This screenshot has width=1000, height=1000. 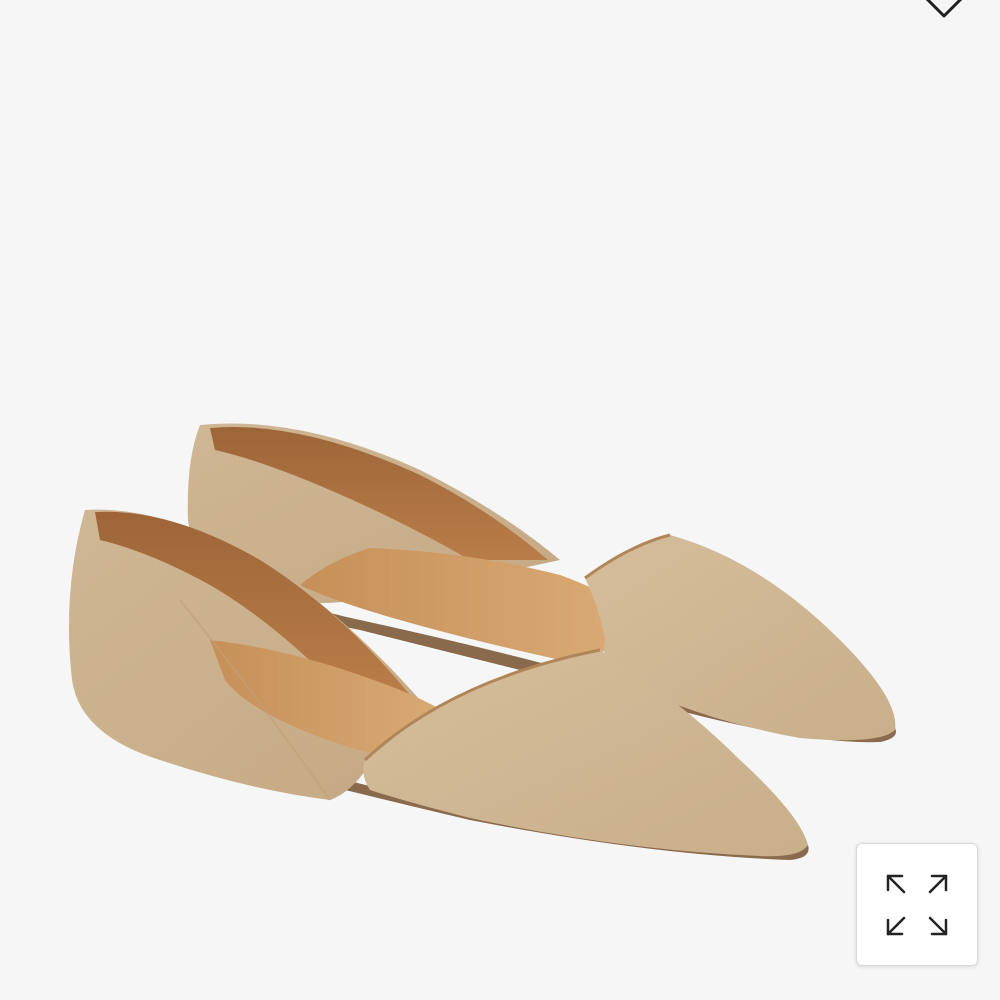 I want to click on expand-image-button, so click(x=917, y=904).